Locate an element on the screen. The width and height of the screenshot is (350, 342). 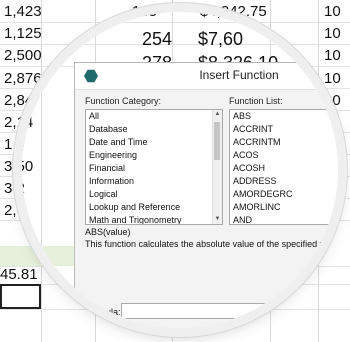
function-category-label: Function Category: is located at coordinates (123, 101).